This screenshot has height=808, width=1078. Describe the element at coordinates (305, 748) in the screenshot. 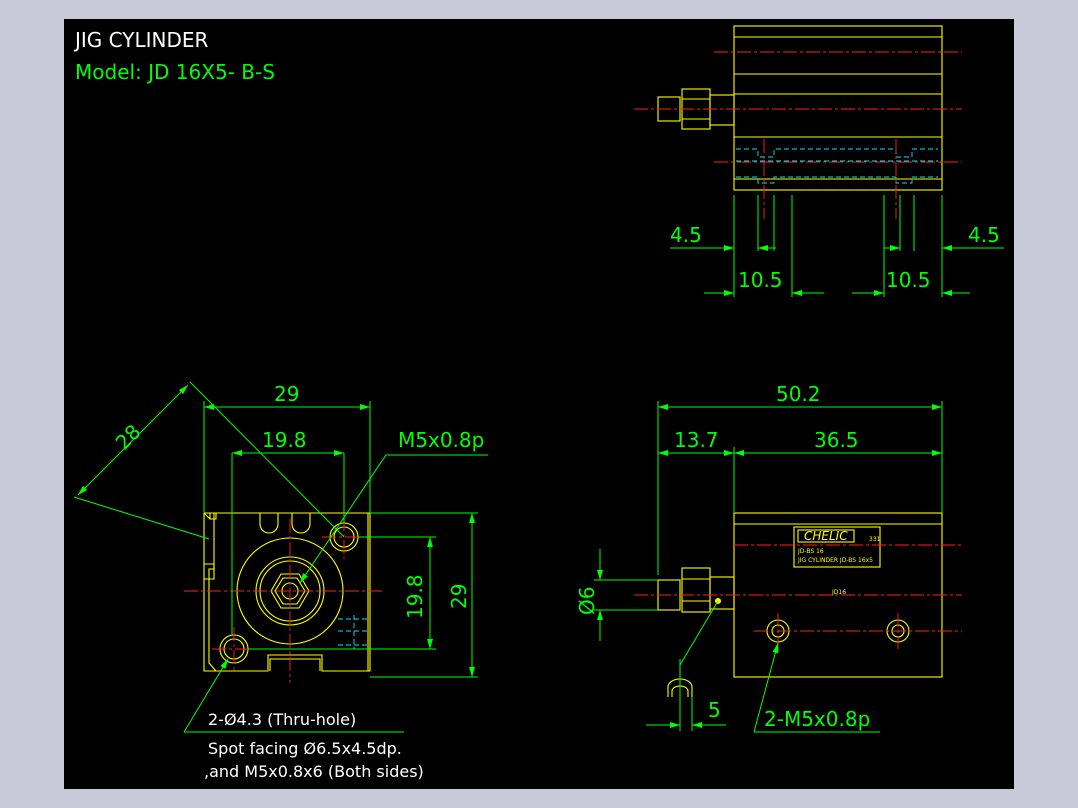

I see `hole-note-line2: Spot facing Ø6.5x4.5dp.` at that location.